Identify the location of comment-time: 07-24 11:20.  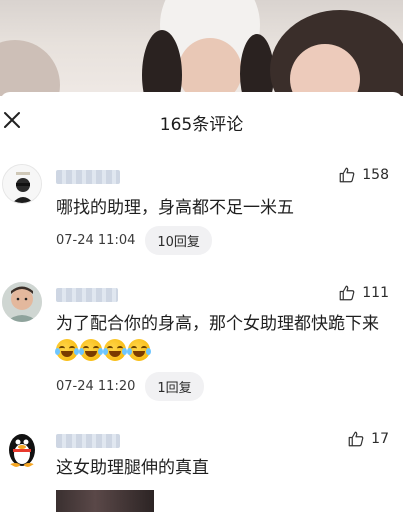
(96, 386).